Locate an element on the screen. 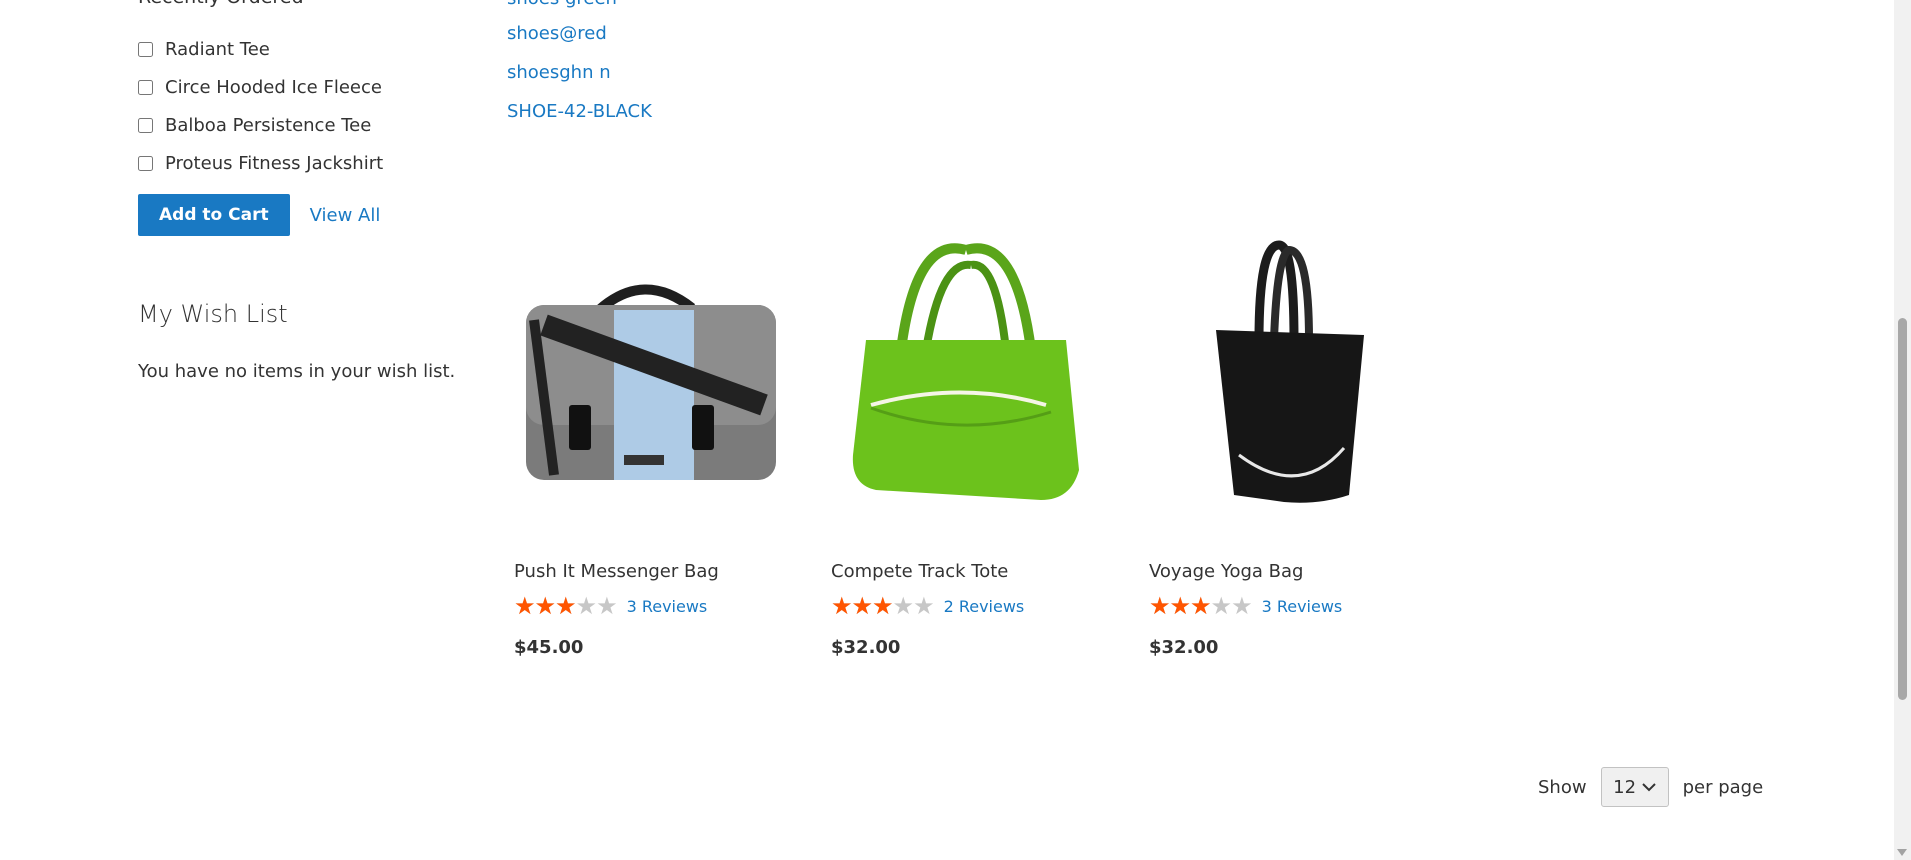 The image size is (1911, 860). toolbar-limiter: Show 12 per page is located at coordinates (1650, 787).